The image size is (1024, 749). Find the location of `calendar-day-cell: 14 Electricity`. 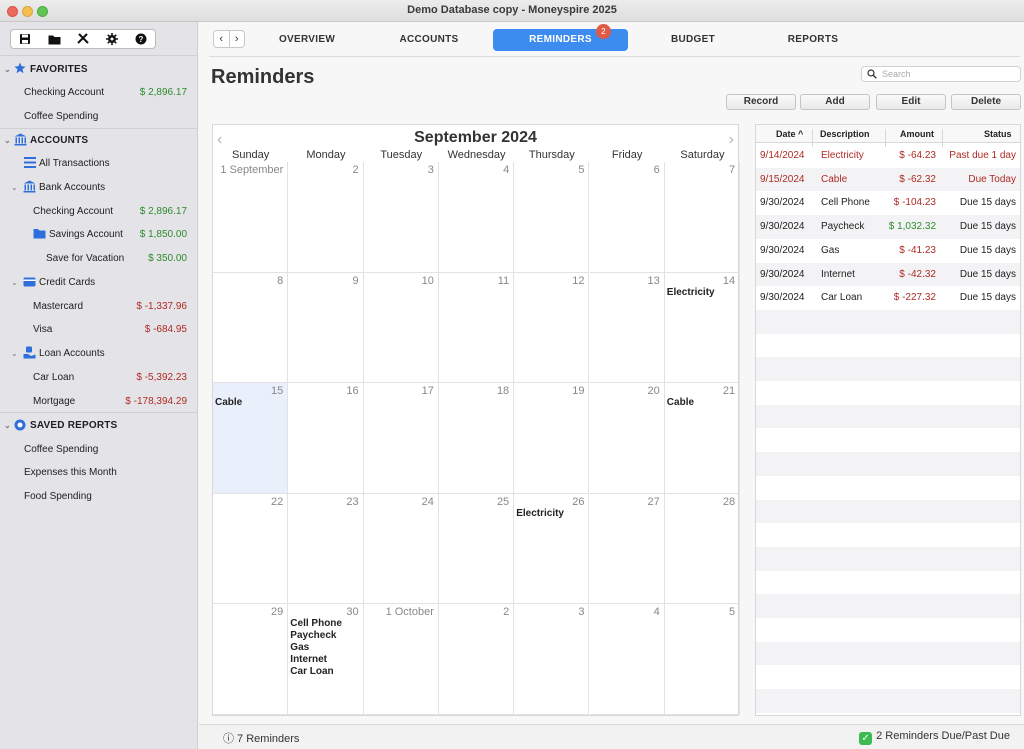

calendar-day-cell: 14 Electricity is located at coordinates (702, 328).